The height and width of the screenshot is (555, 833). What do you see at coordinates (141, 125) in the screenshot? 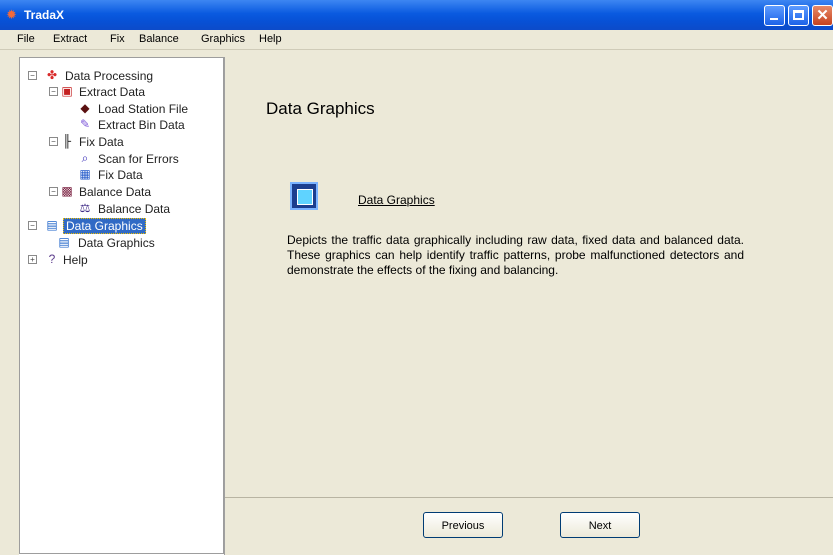
I see `tree-label: Extract Bin Data` at bounding box center [141, 125].